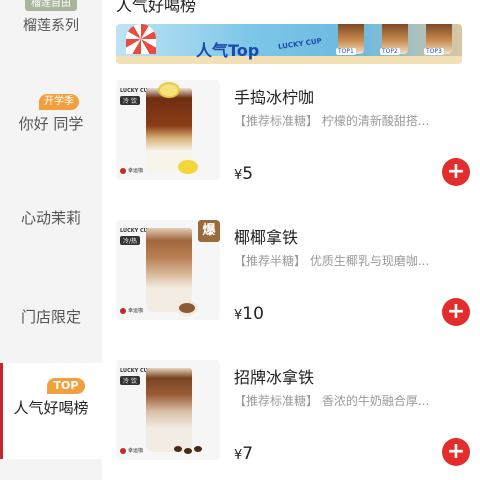 Image resolution: width=480 pixels, height=480 pixels. What do you see at coordinates (396, 41) in the screenshot?
I see `banner-cups-image: TOP1 TOP2 TOP3` at bounding box center [396, 41].